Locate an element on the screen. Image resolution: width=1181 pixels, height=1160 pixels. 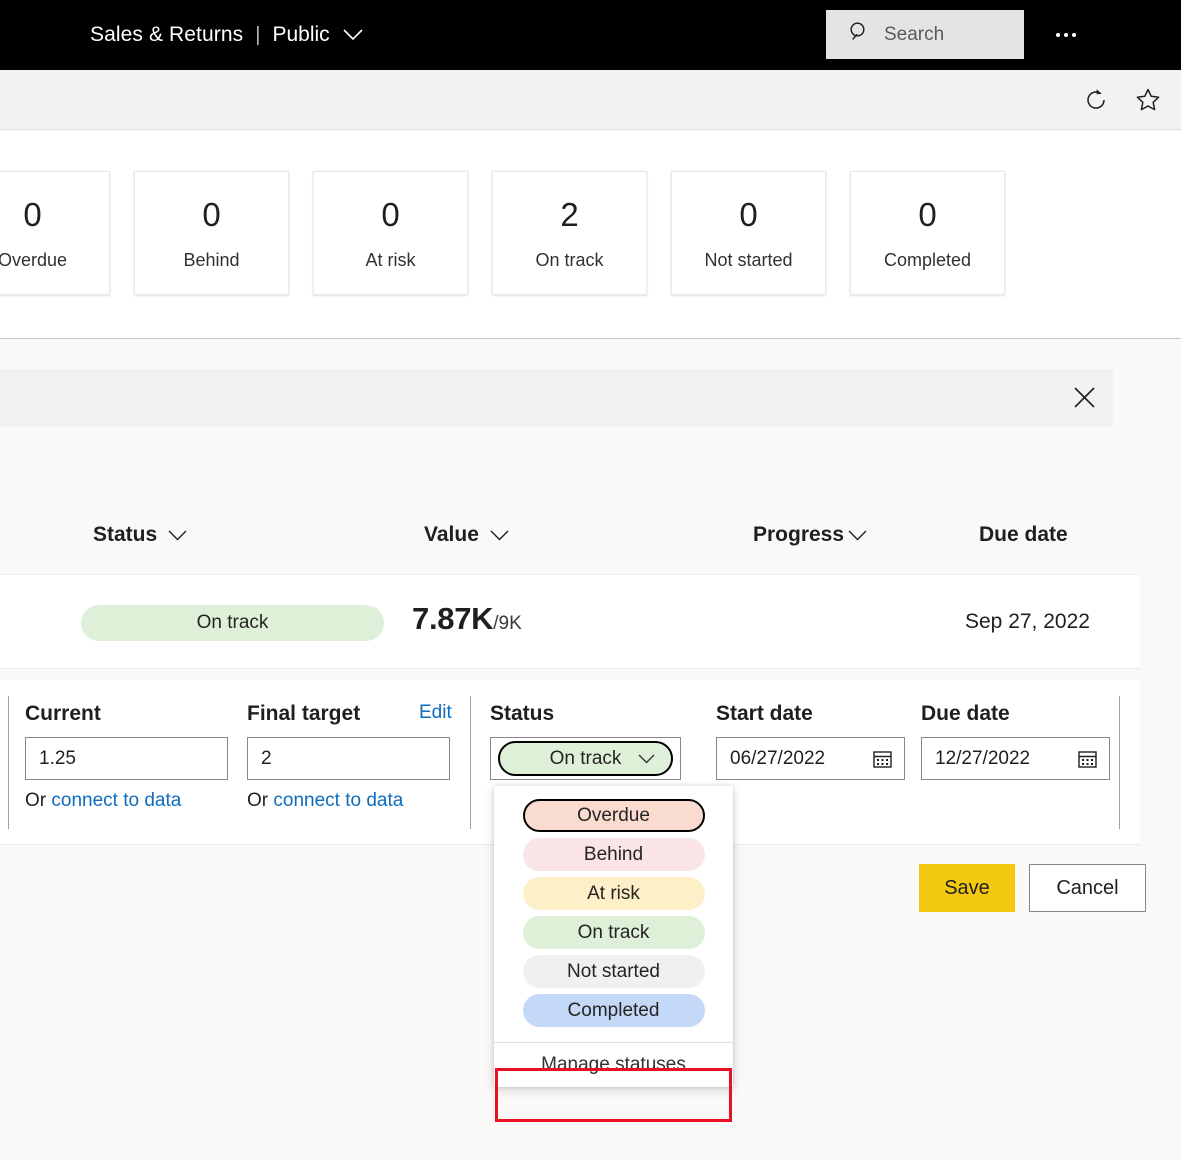
start-date-field: Start date is located at coordinates (810, 741).